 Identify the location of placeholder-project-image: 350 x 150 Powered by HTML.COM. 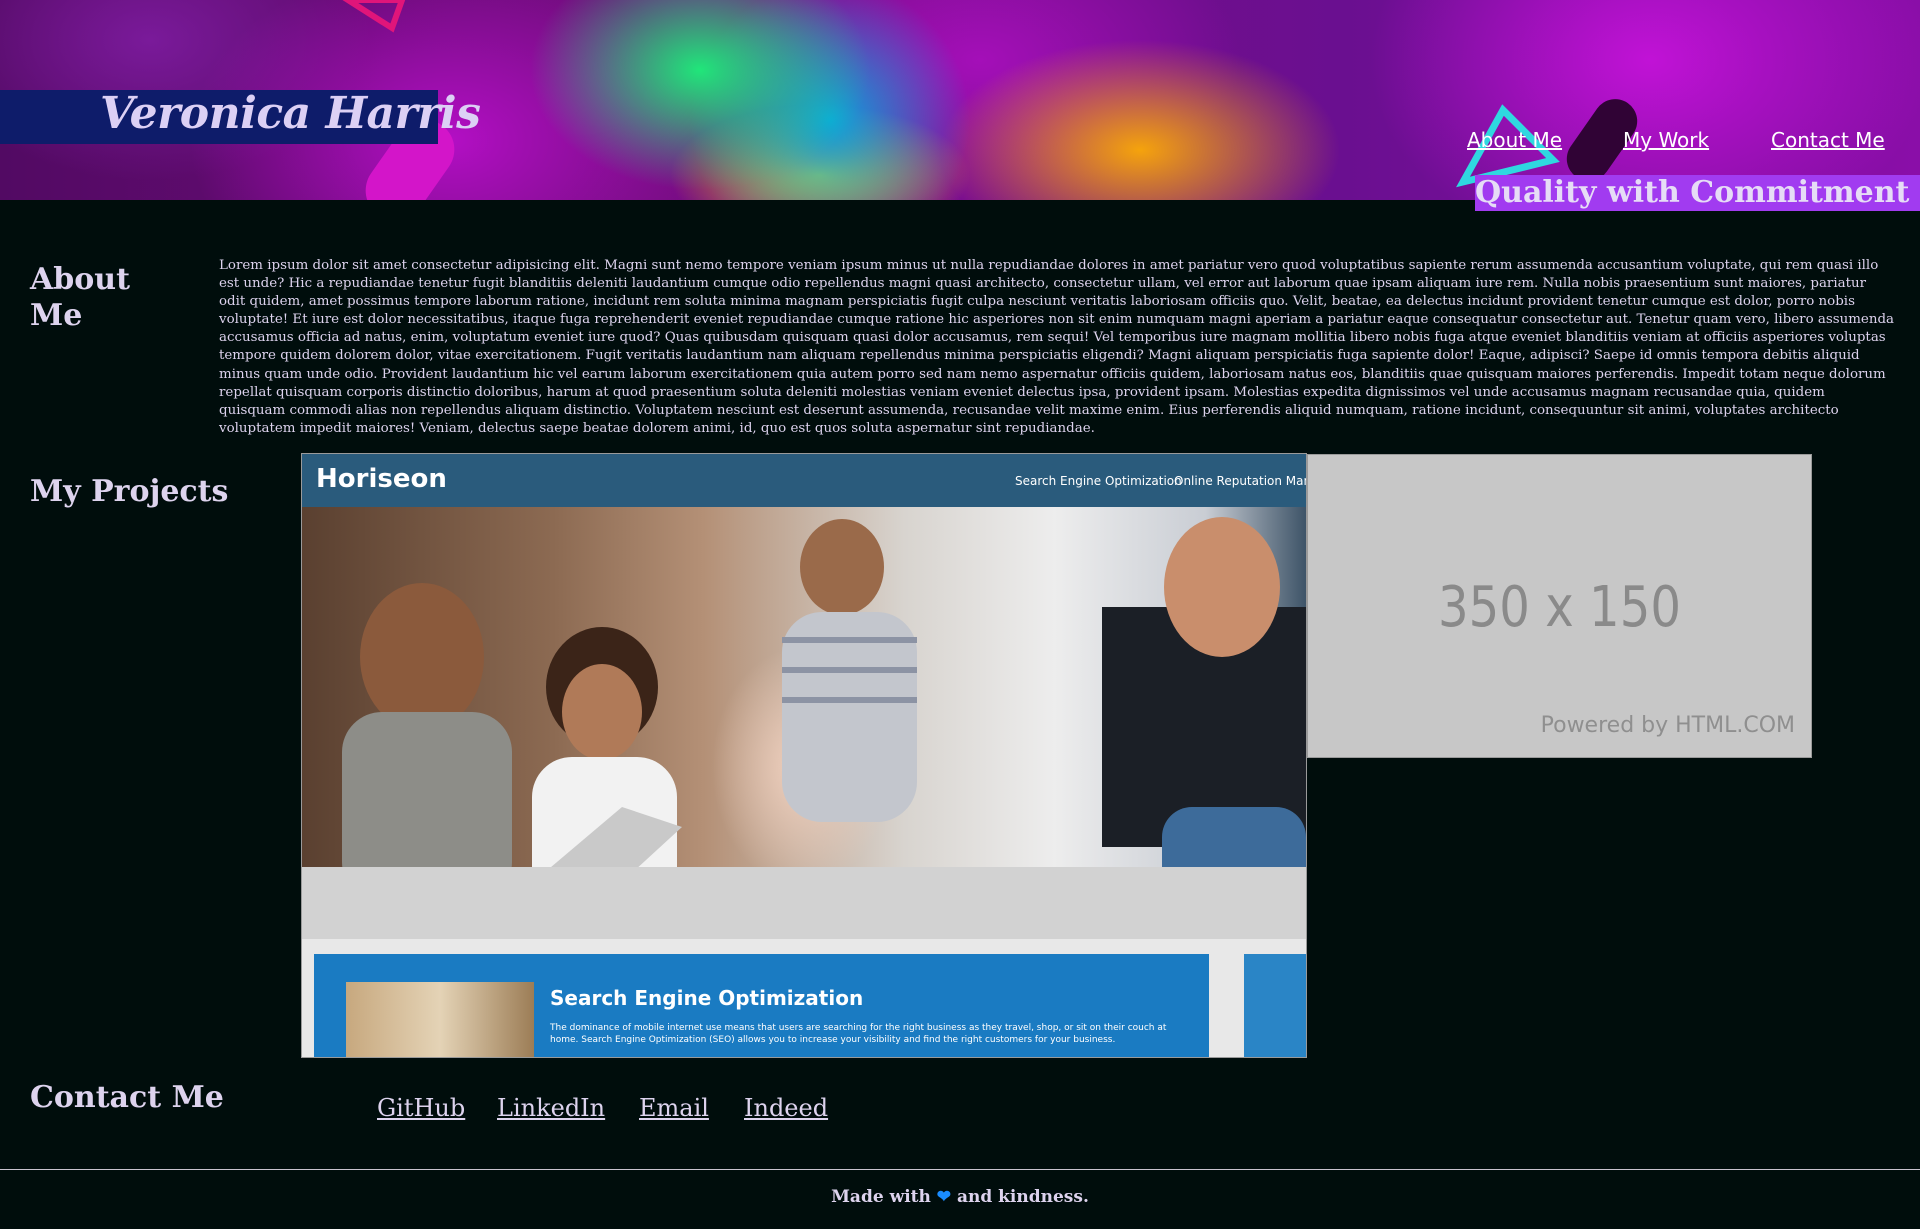
(1559, 606).